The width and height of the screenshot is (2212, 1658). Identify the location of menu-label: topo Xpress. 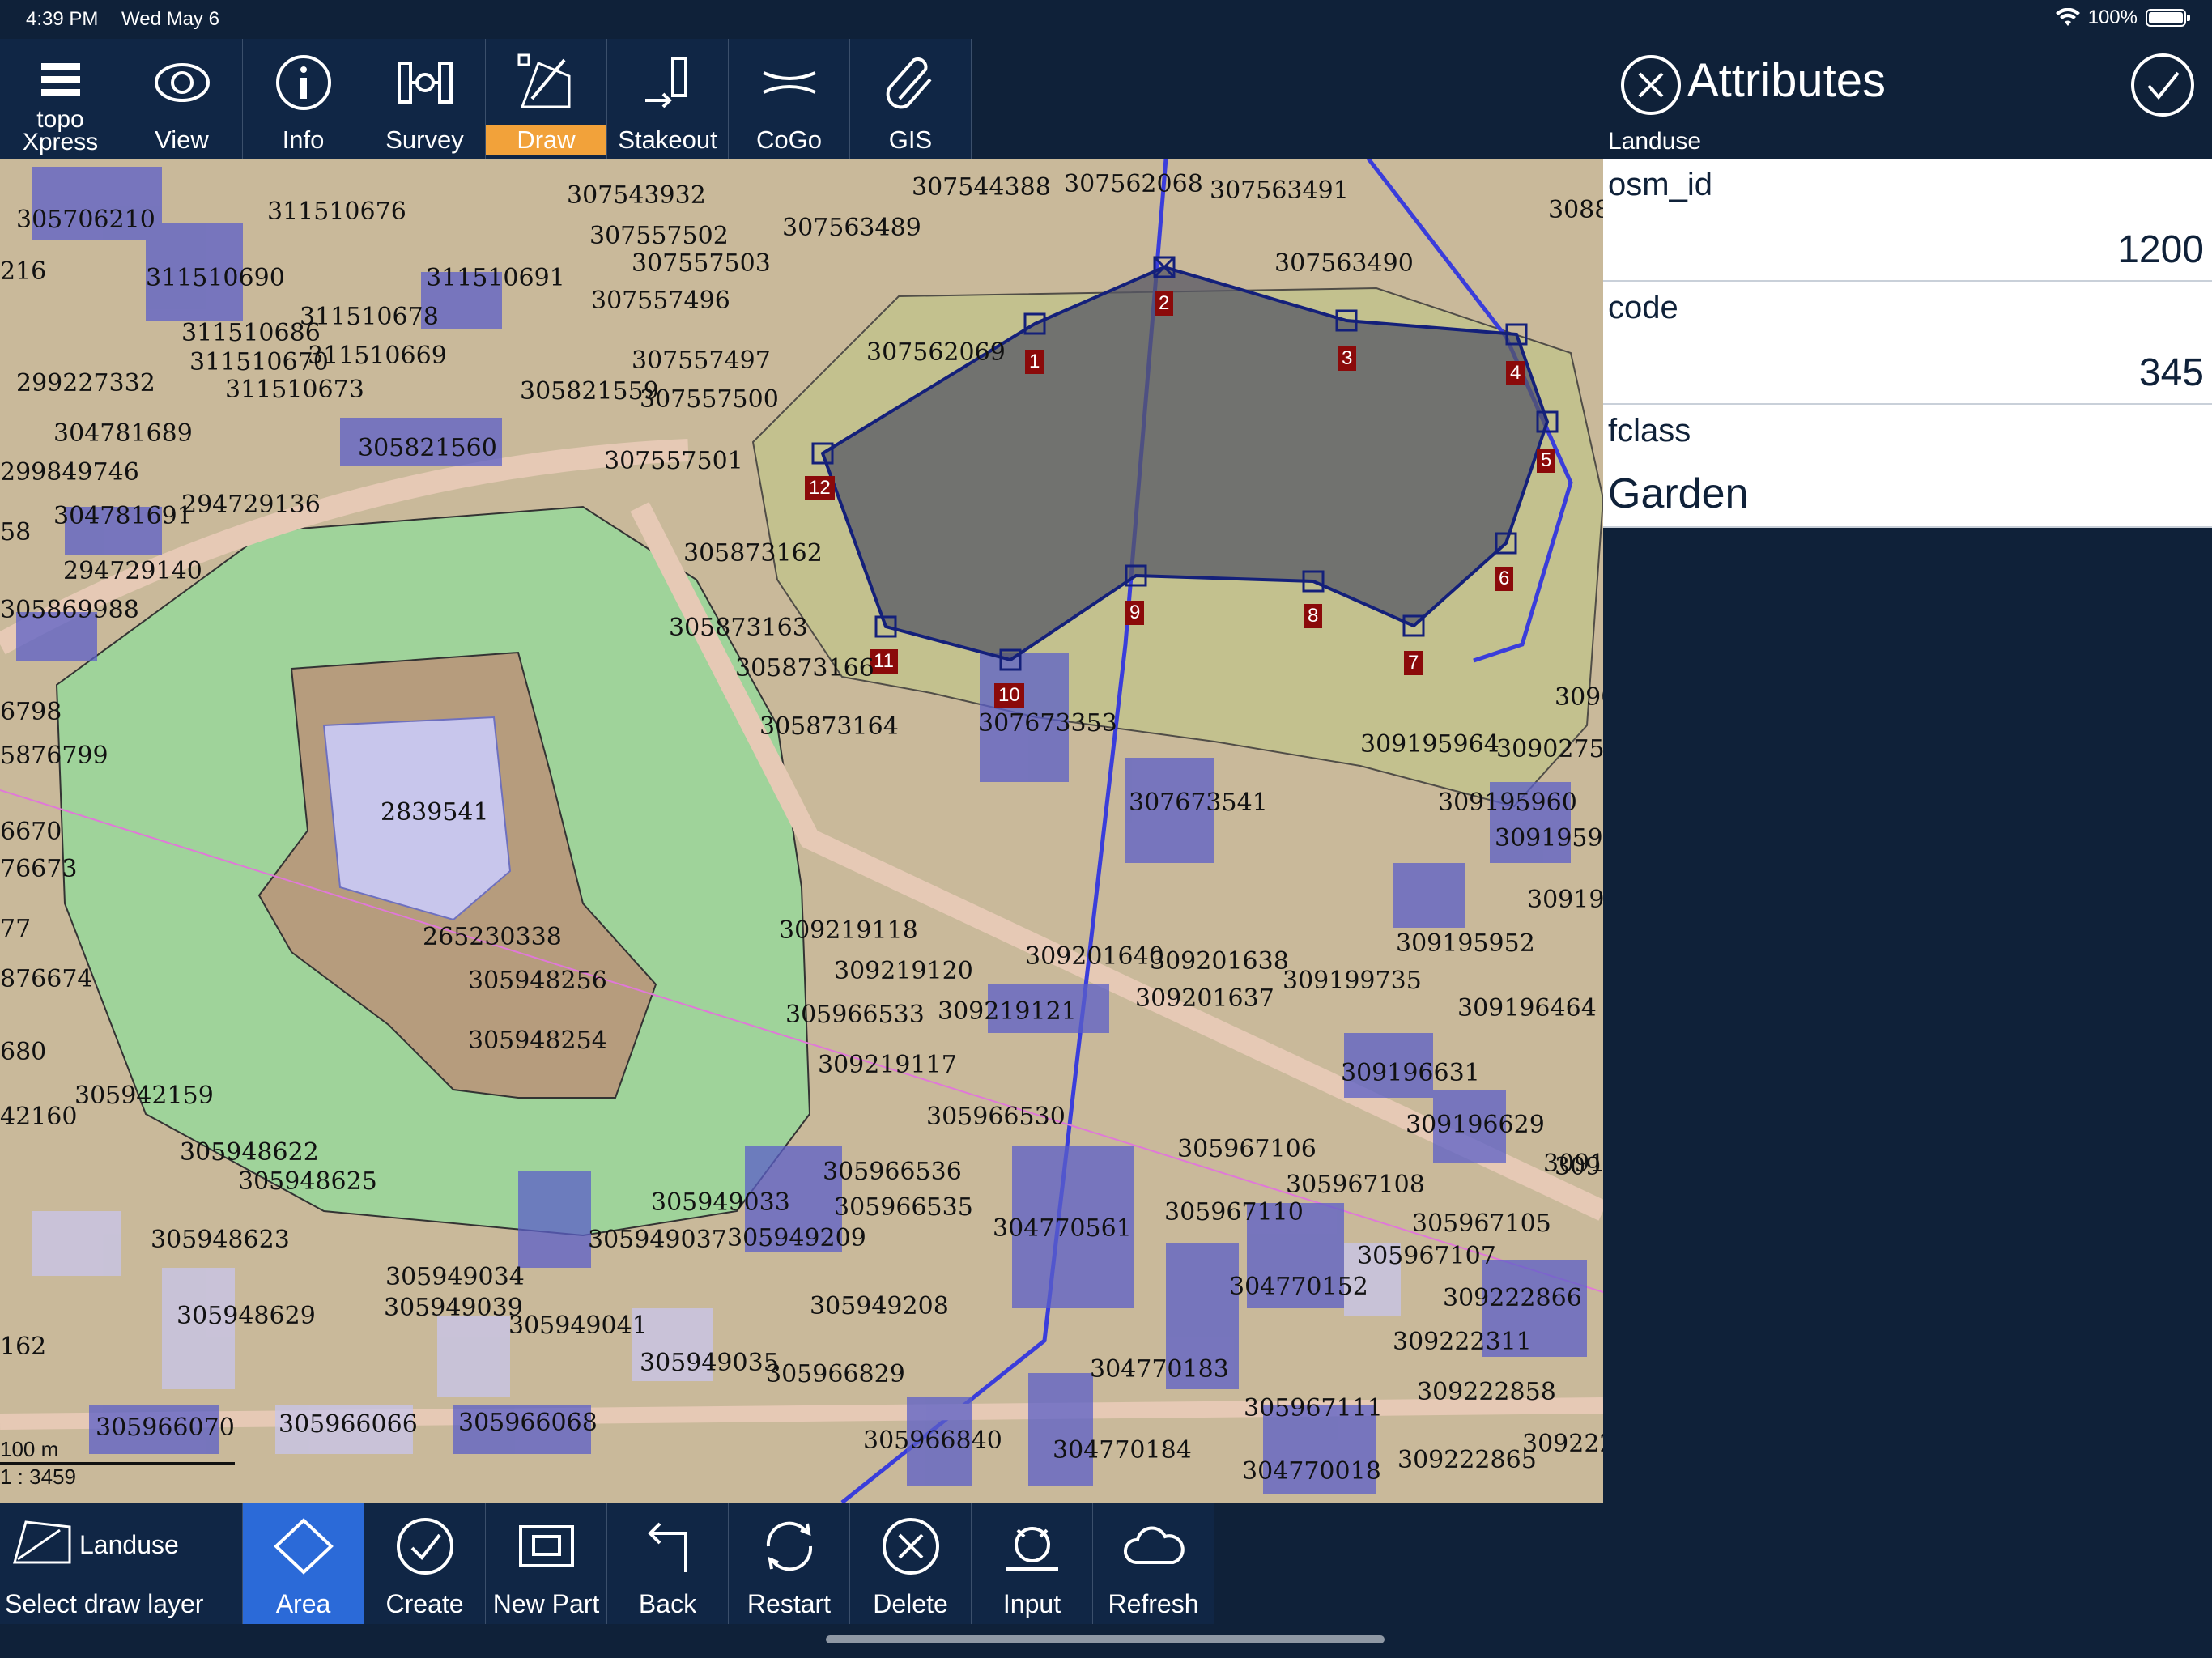
(61, 130).